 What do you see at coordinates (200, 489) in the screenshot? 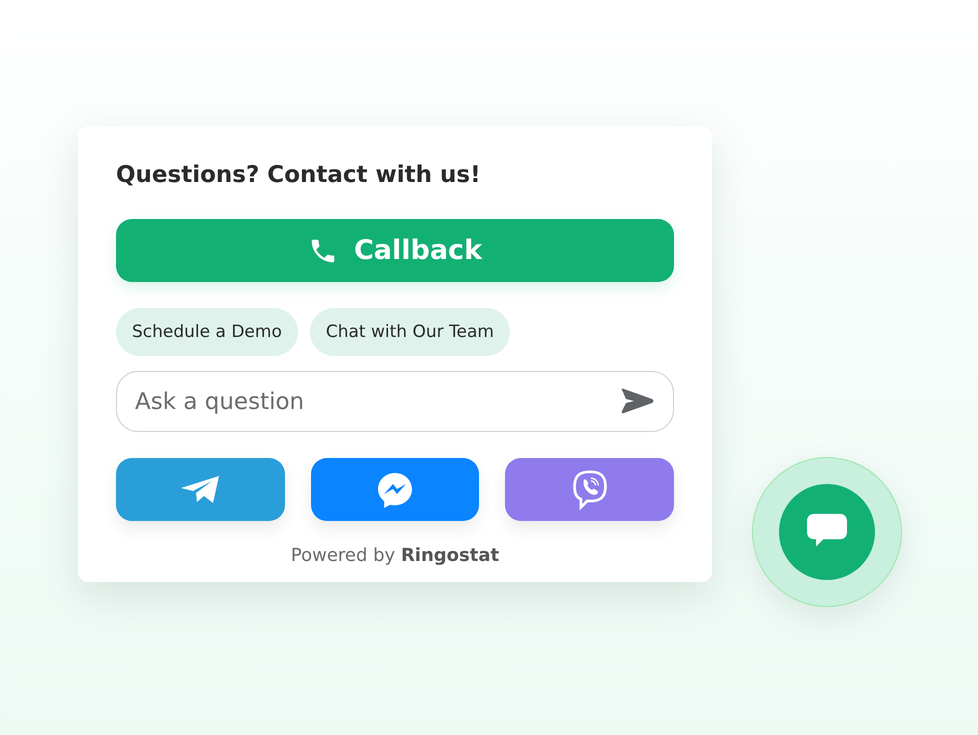
I see `telegram-button` at bounding box center [200, 489].